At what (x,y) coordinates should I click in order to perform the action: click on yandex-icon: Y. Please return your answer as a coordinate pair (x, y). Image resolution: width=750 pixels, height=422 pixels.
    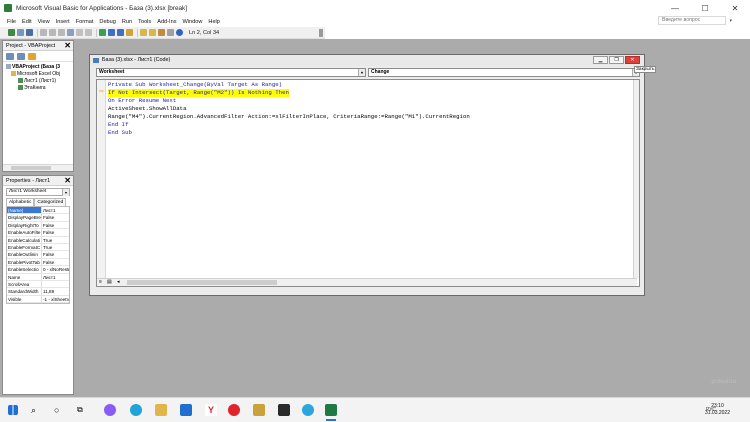
    Looking at the image, I should click on (211, 410).